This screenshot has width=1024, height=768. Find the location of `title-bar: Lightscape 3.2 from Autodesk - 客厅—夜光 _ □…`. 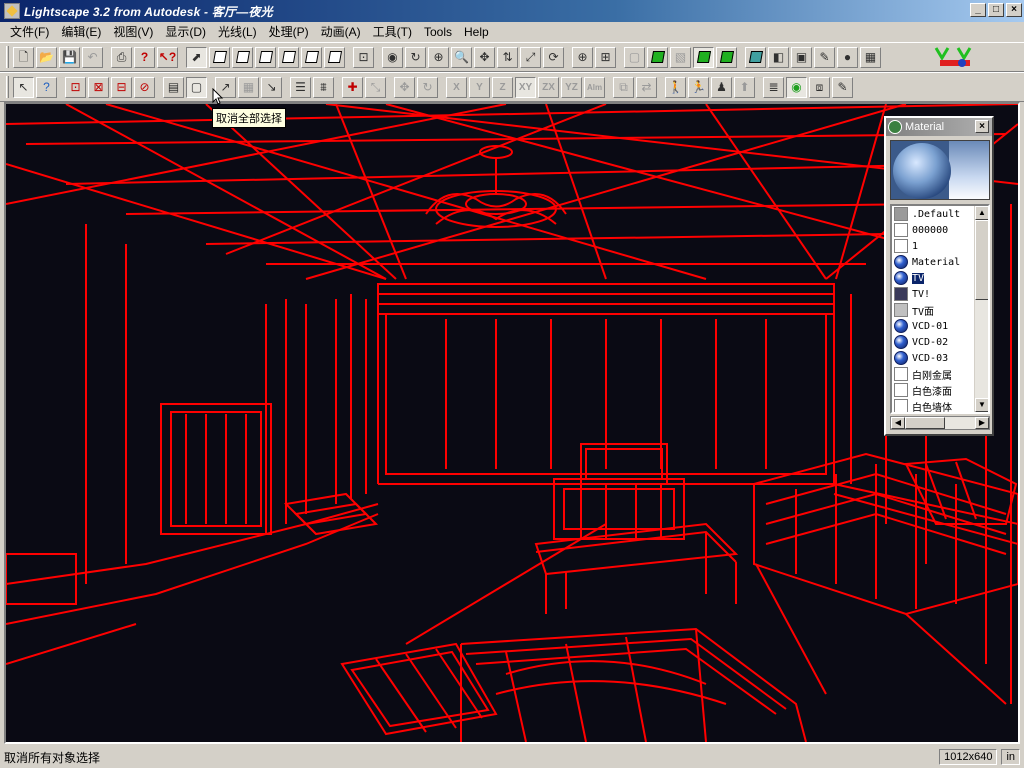

title-bar: Lightscape 3.2 from Autodesk - 客厅—夜光 _ □… is located at coordinates (512, 11).